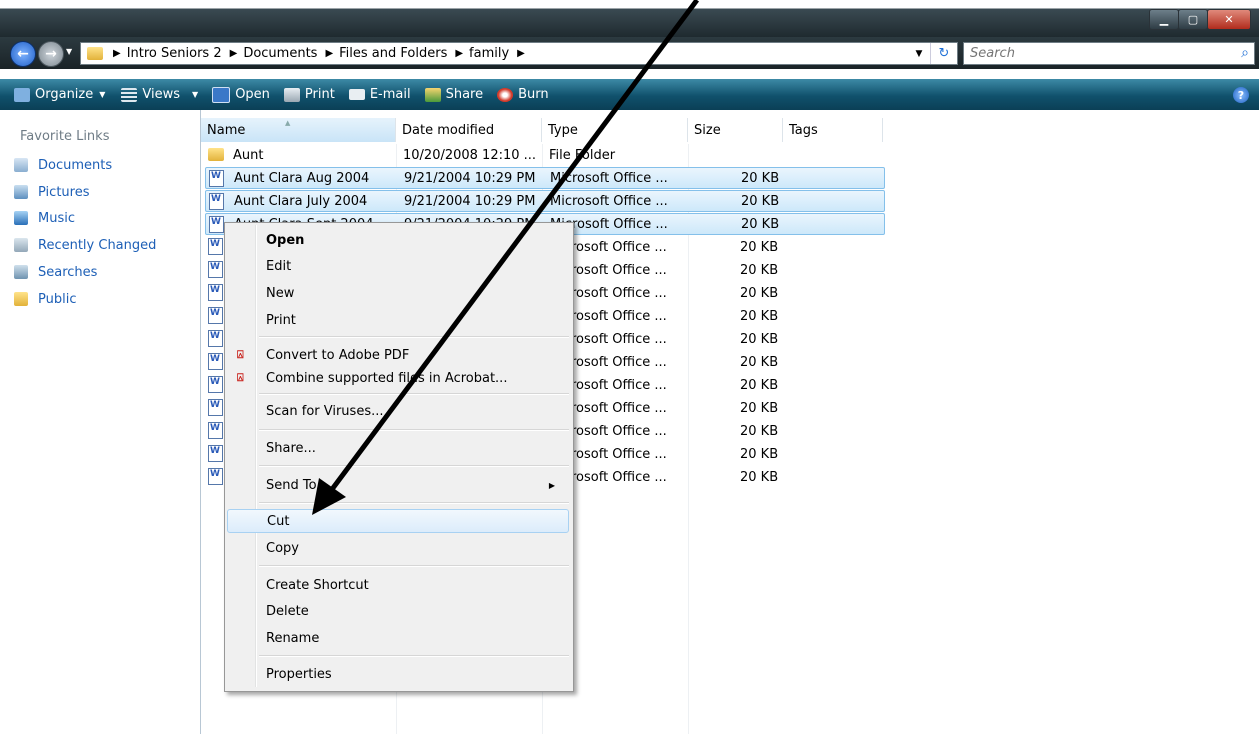 The height and width of the screenshot is (734, 1259). I want to click on search-icon: ⌕, so click(1245, 53).